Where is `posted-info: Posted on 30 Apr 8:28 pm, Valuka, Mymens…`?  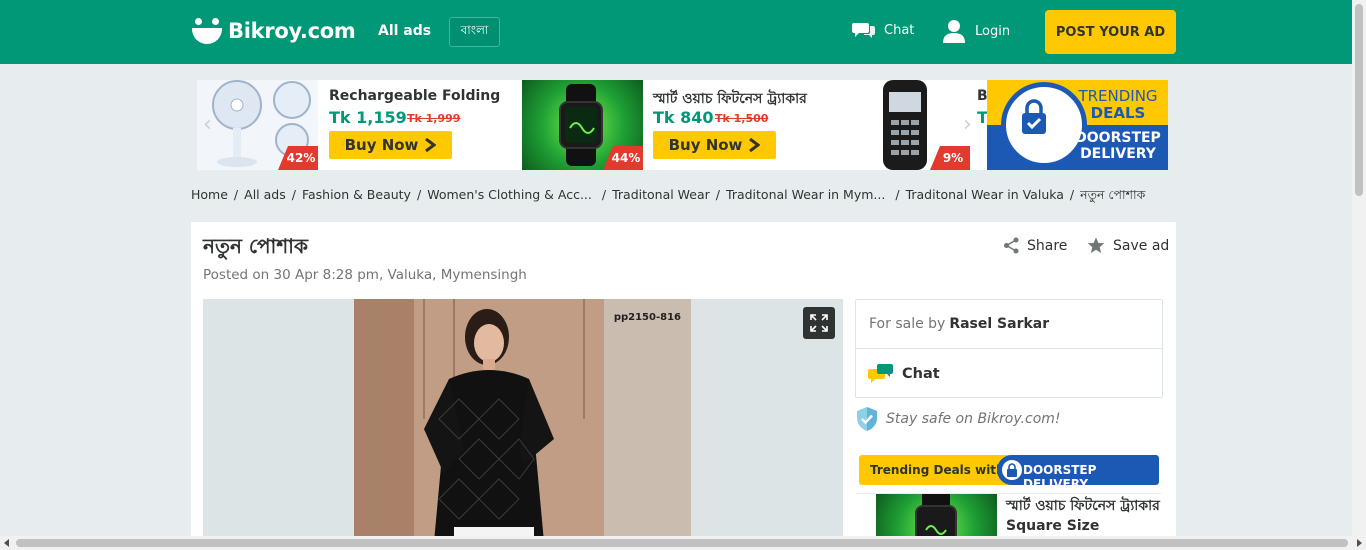 posted-info: Posted on 30 Apr 8:28 pm, Valuka, Mymens… is located at coordinates (365, 275).